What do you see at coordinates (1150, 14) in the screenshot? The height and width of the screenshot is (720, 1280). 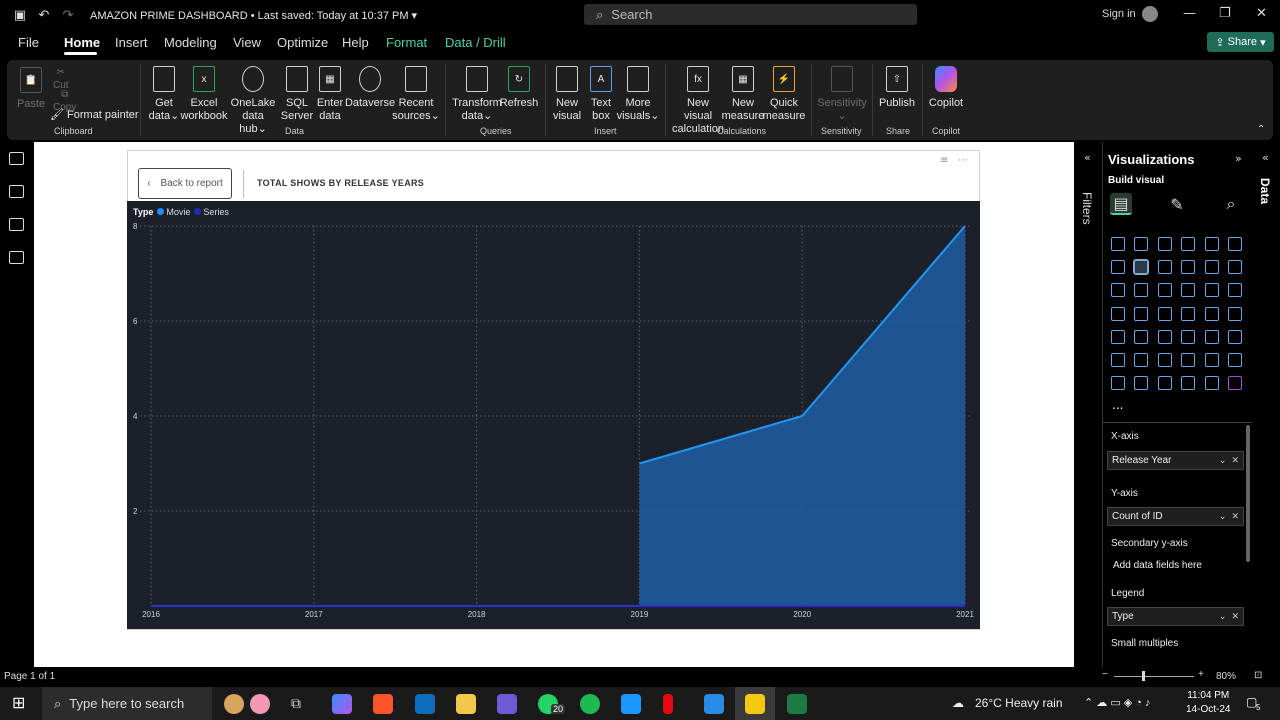 I see `avatar` at bounding box center [1150, 14].